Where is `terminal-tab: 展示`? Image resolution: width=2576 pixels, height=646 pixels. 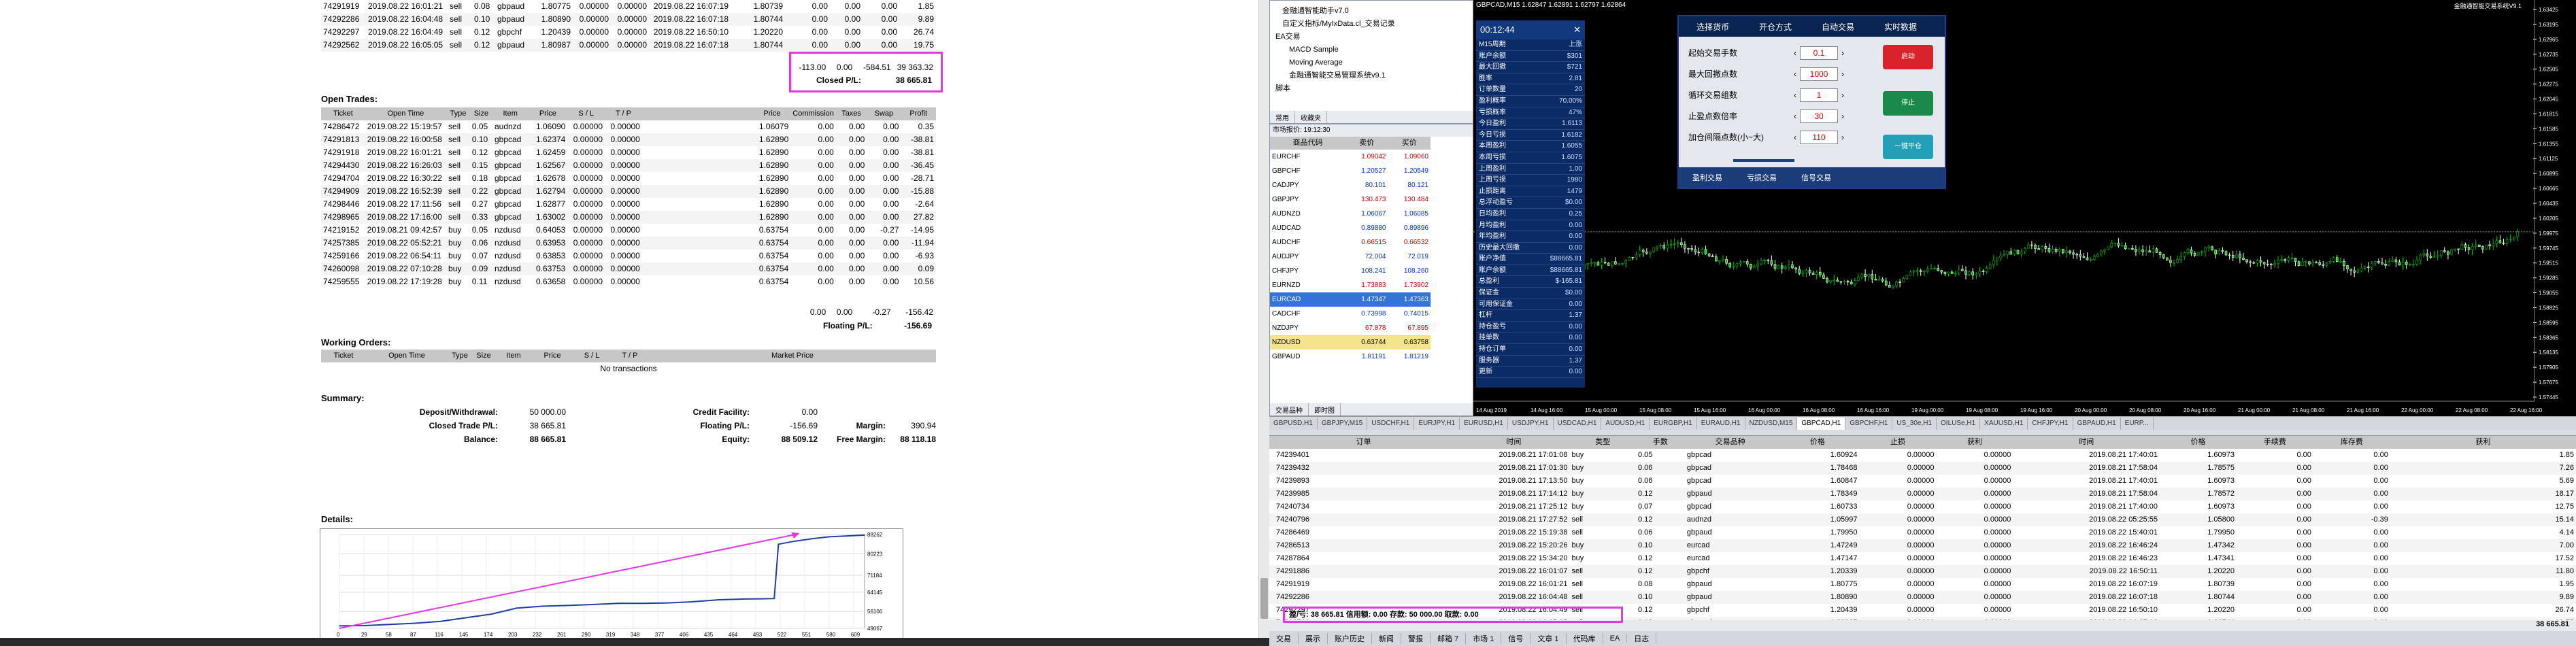
terminal-tab: 展示 is located at coordinates (1313, 639).